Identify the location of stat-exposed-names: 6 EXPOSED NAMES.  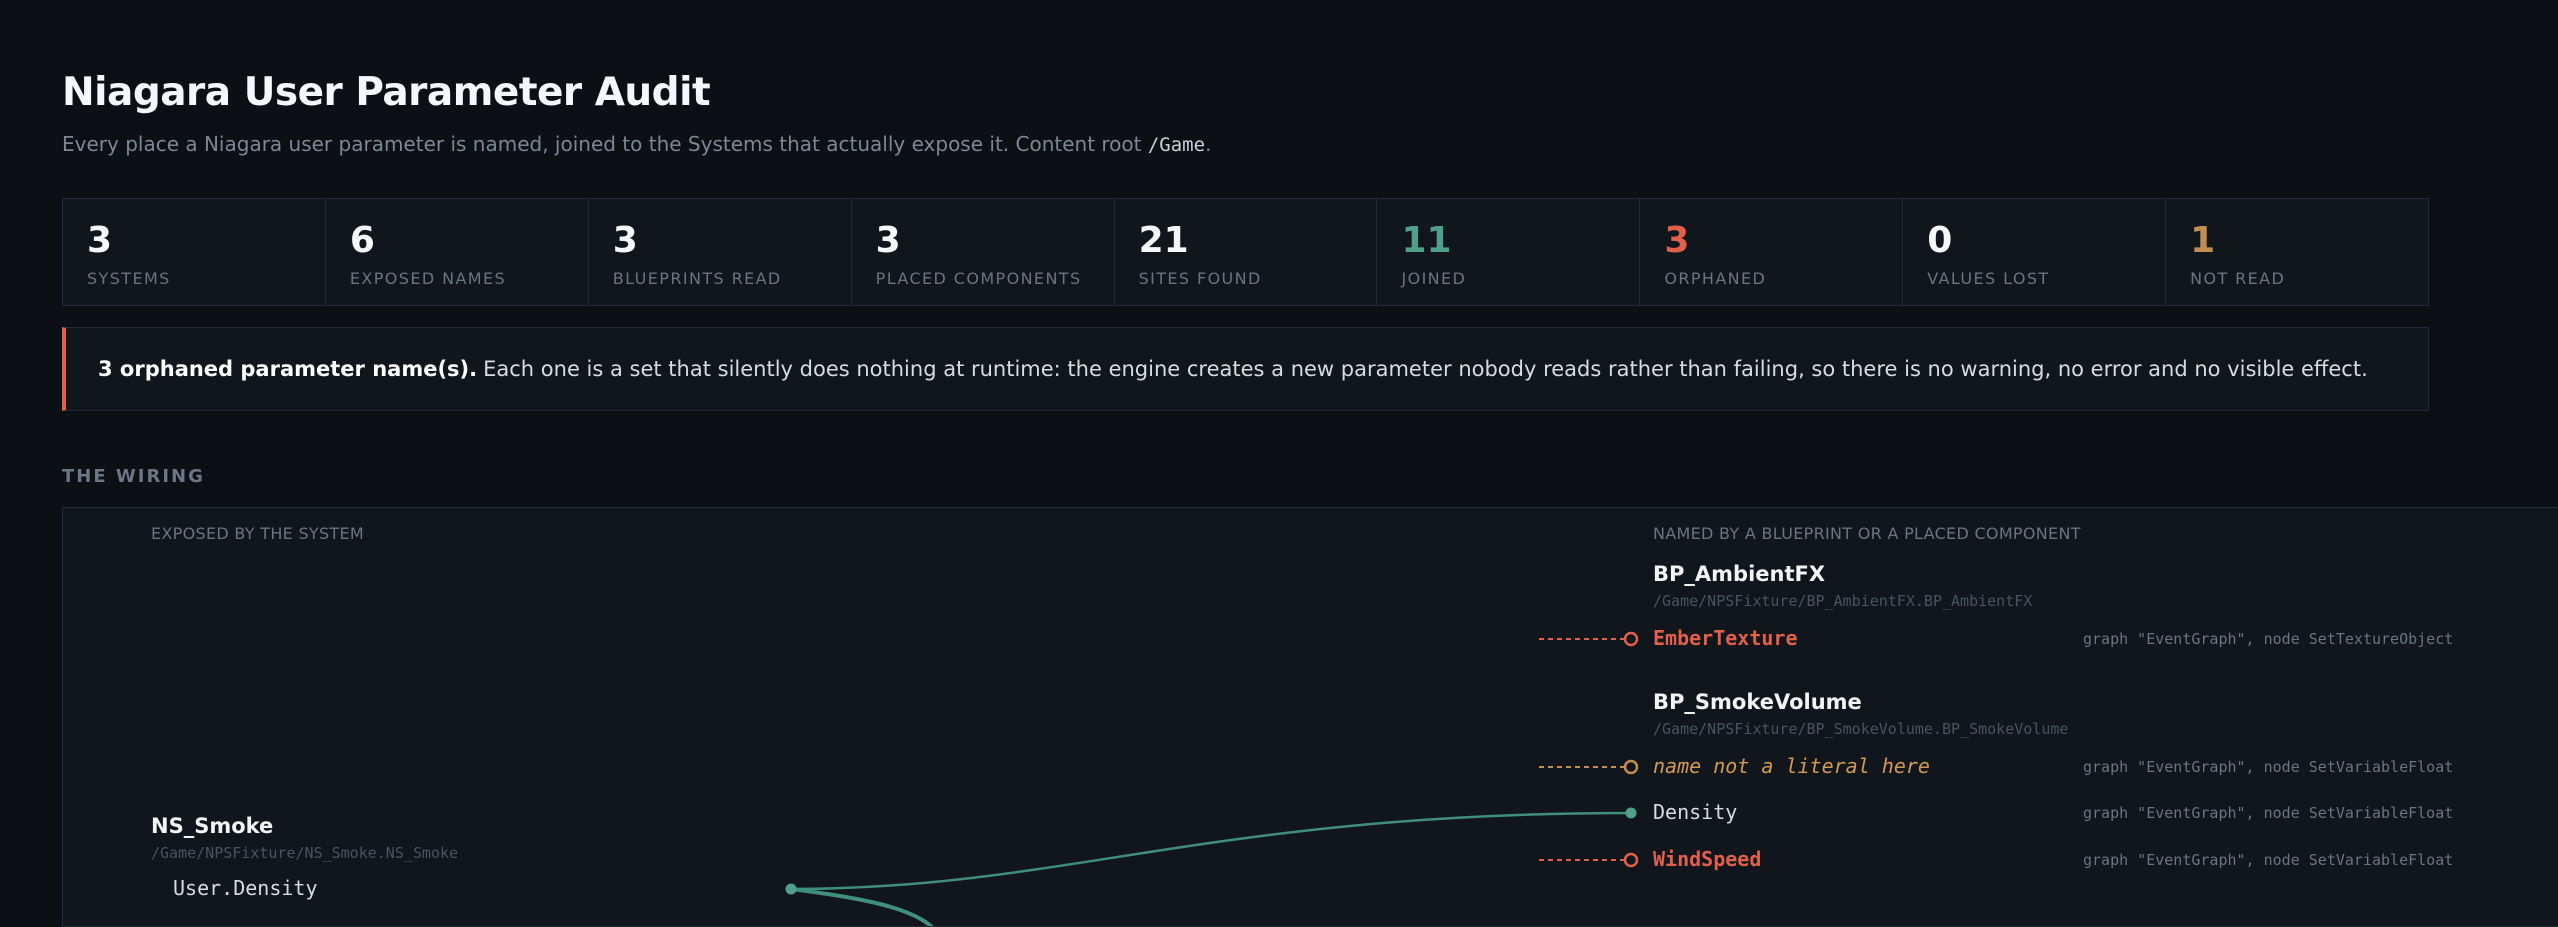
(457, 252).